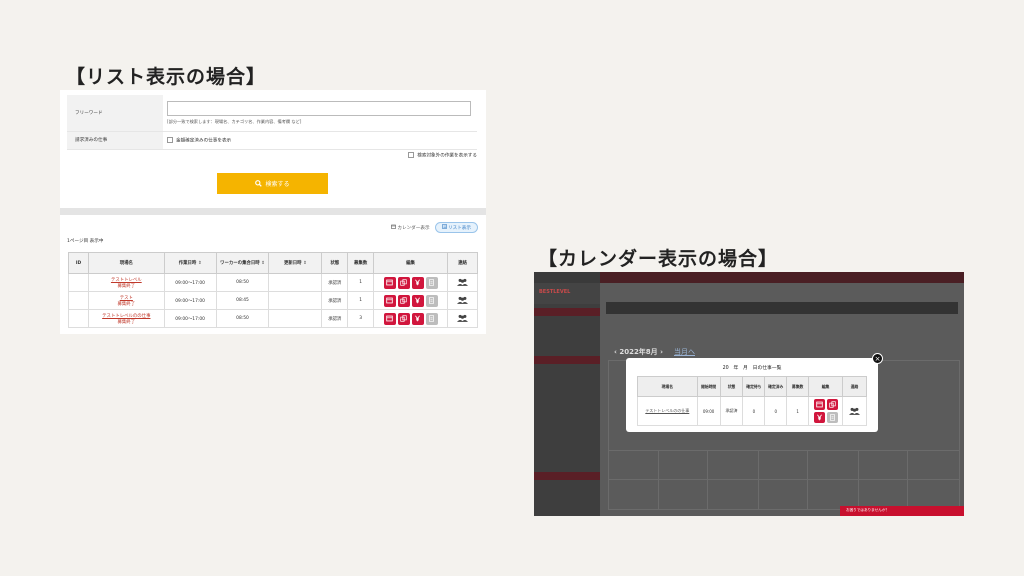  I want to click on modal-status: 承認済, so click(731, 411).